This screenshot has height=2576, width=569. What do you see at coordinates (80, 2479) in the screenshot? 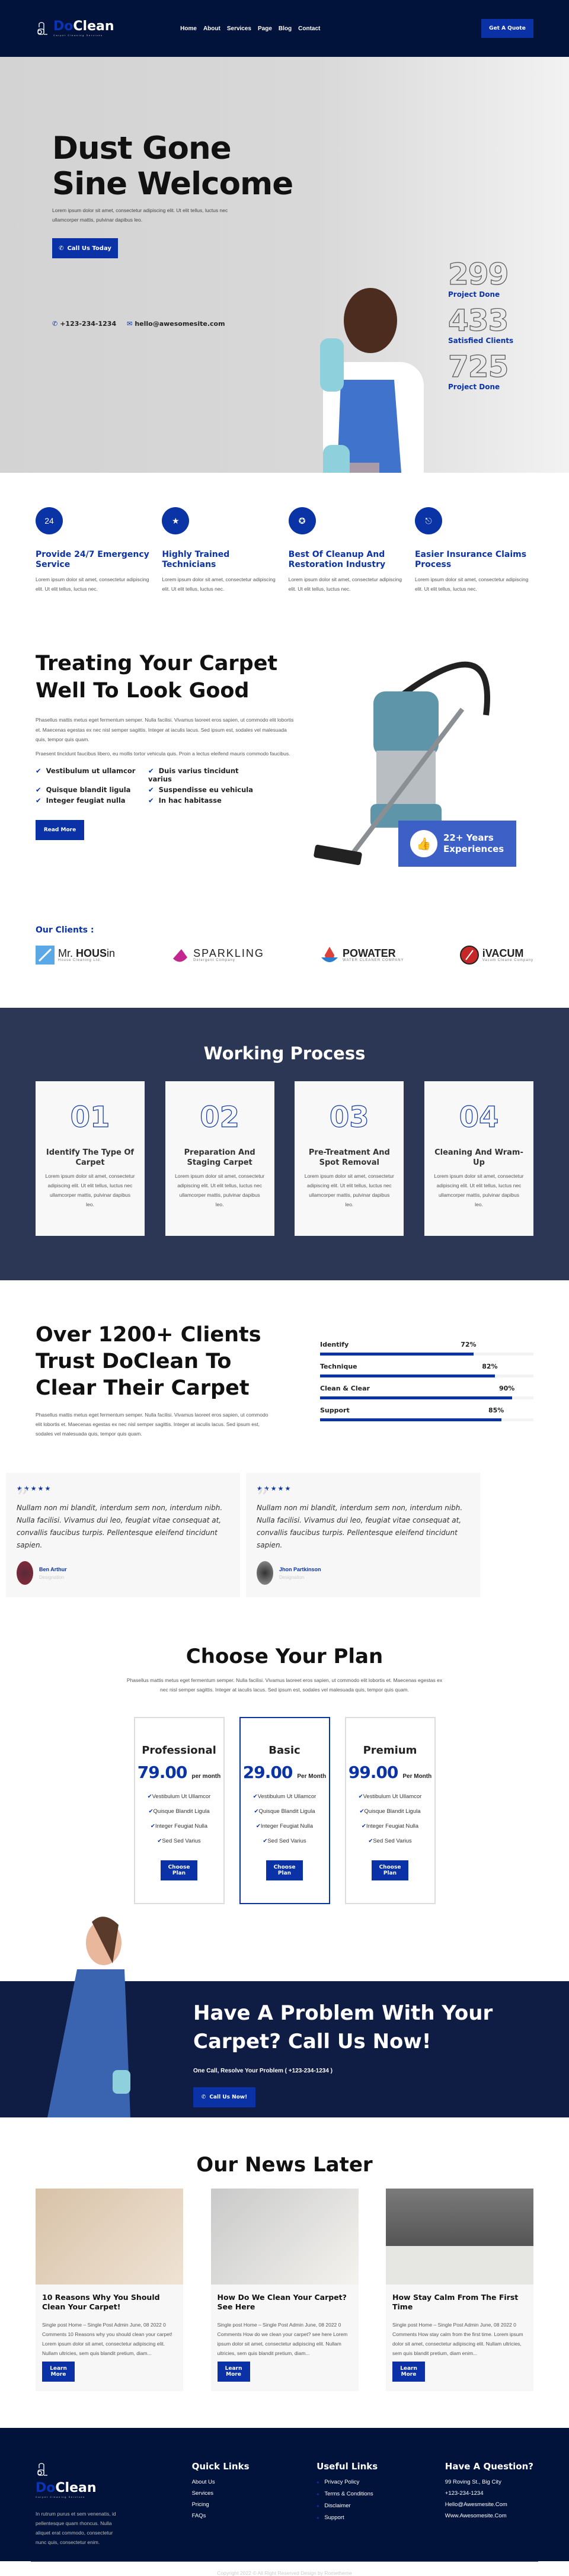
I see `footer-logo: DoClean Carpet Cleaning Services` at bounding box center [80, 2479].